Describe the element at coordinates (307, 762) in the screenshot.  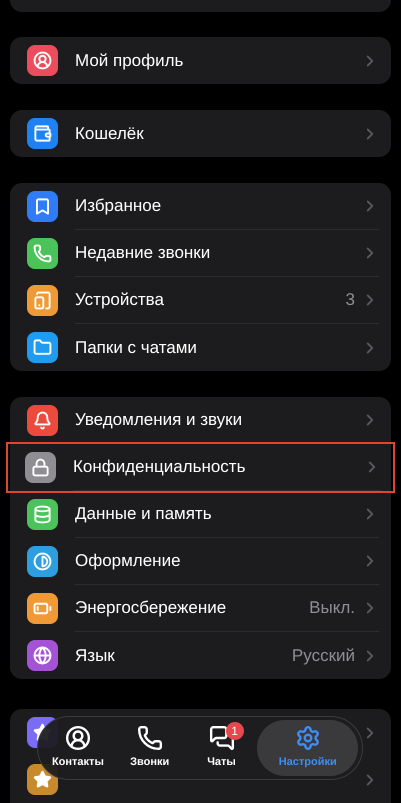
I see `tab-label: Настройки` at that location.